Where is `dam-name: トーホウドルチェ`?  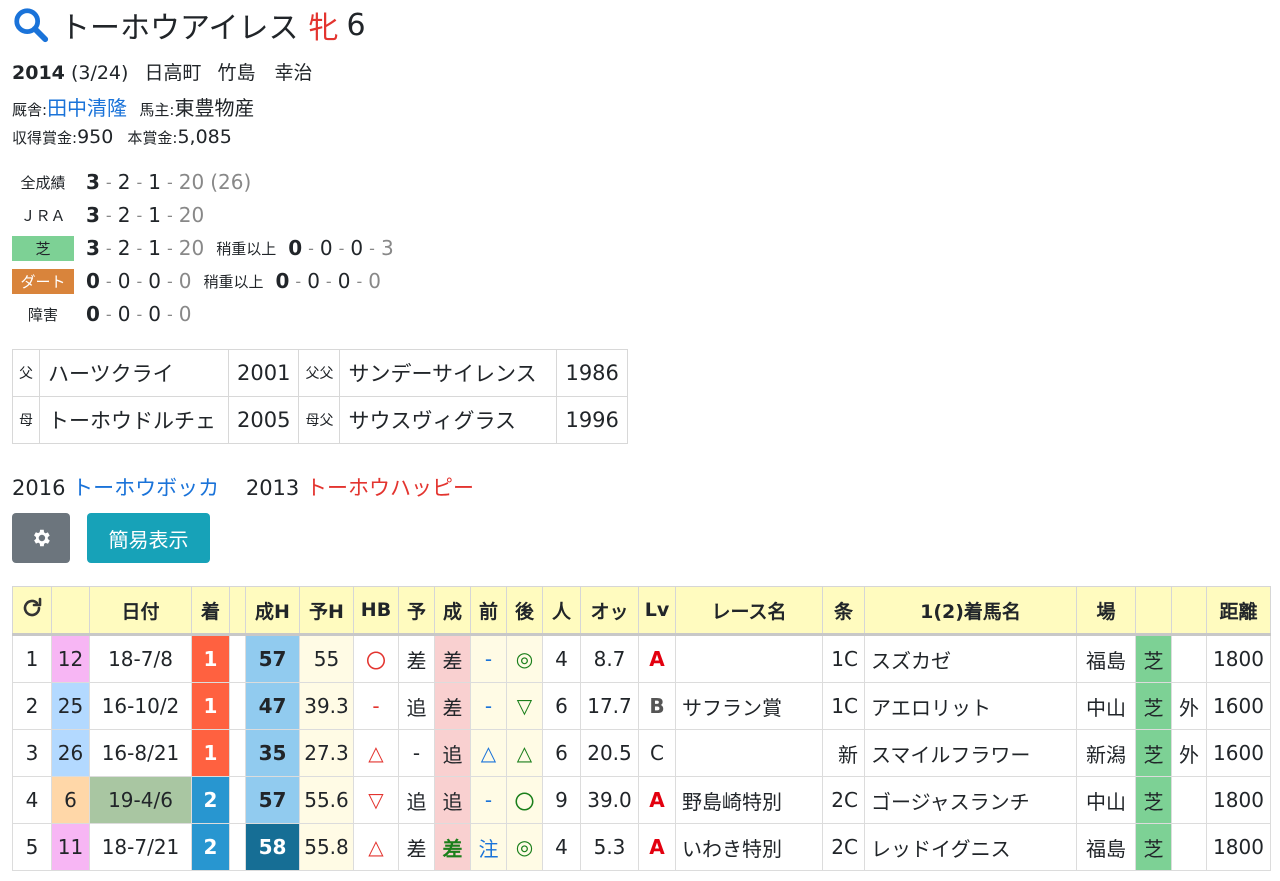 dam-name: トーホウドルチェ is located at coordinates (134, 420).